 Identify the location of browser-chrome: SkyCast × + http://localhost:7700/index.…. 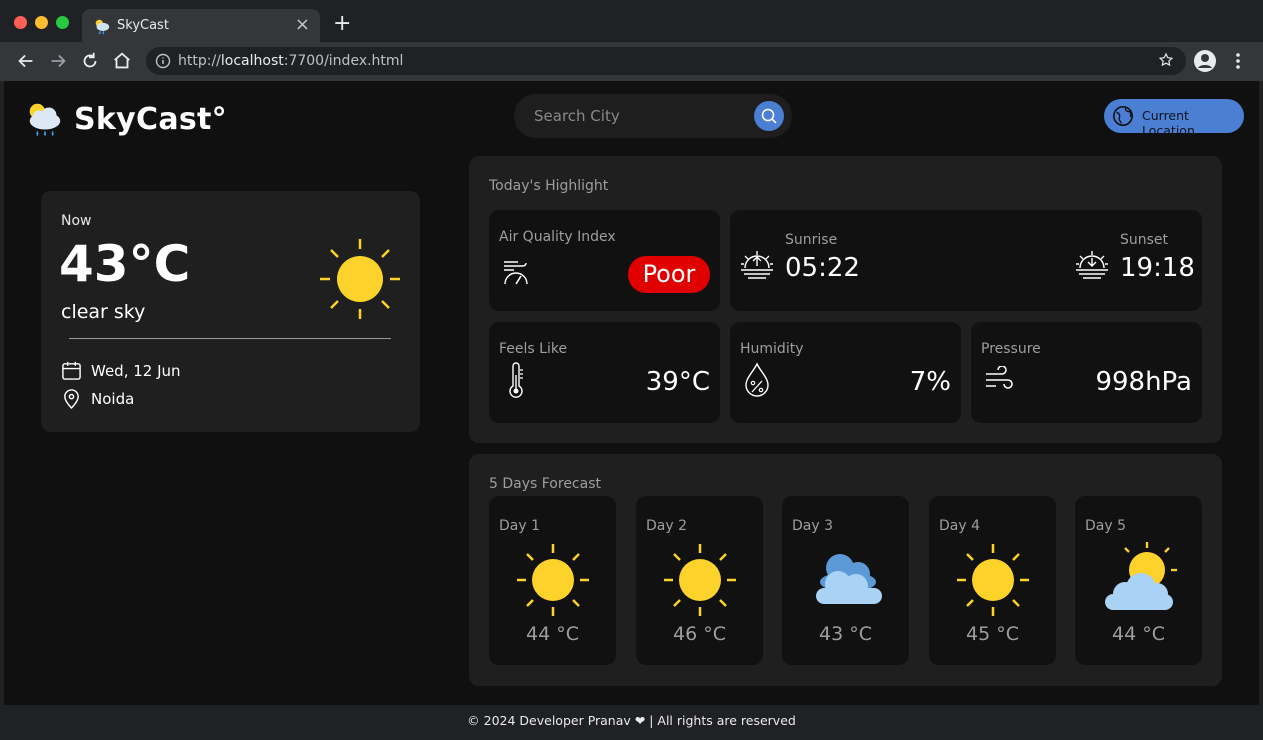
(631, 40).